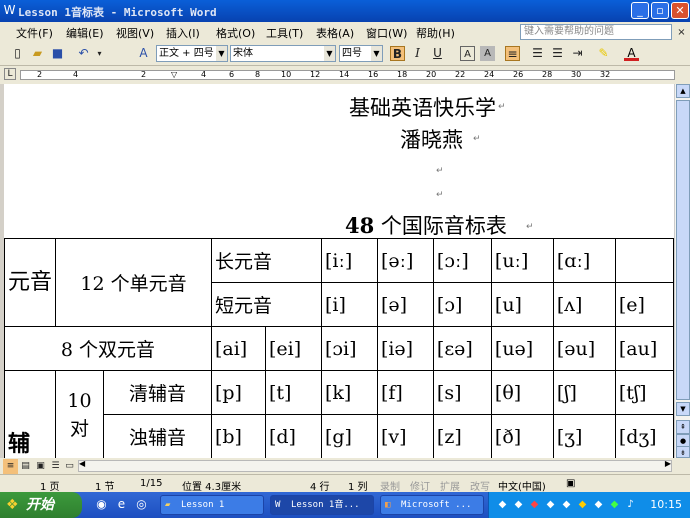  I want to click on paragraph-mark: ↵, so click(502, 107).